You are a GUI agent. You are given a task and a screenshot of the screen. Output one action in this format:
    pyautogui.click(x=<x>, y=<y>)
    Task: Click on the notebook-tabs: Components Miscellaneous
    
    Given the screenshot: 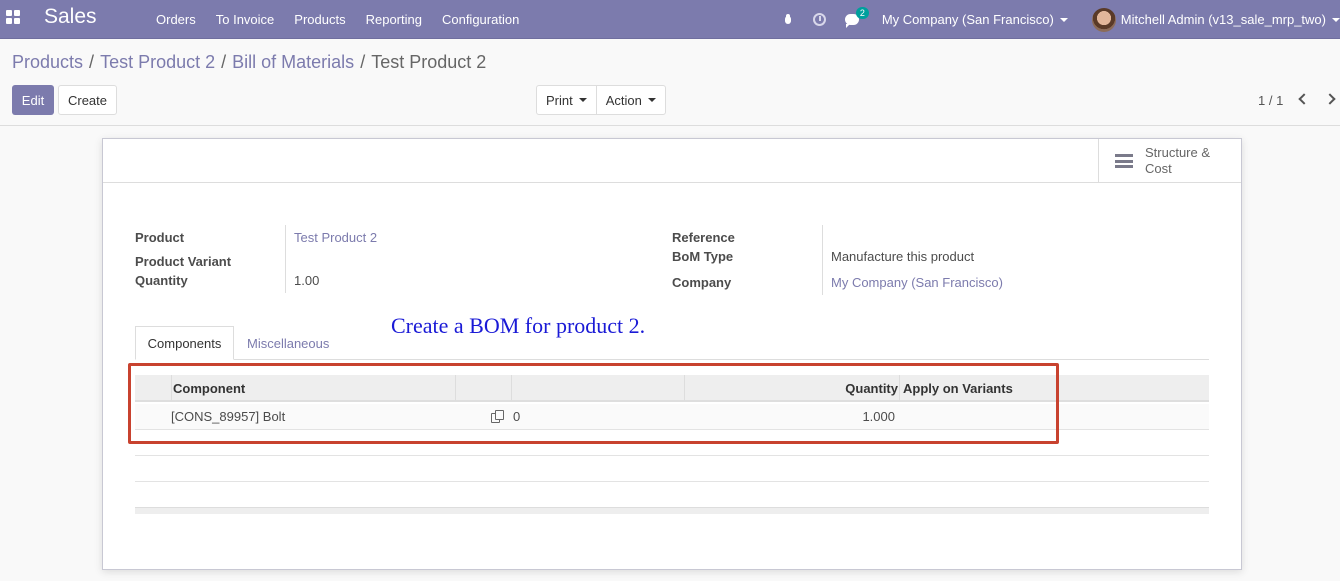 What is the action you would take?
    pyautogui.click(x=672, y=343)
    